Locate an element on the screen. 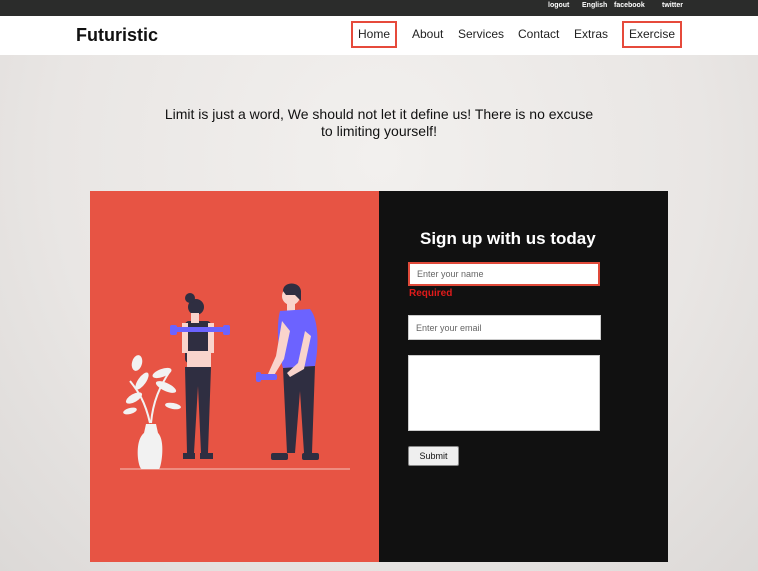  nav-extras: Extras is located at coordinates (591, 34).